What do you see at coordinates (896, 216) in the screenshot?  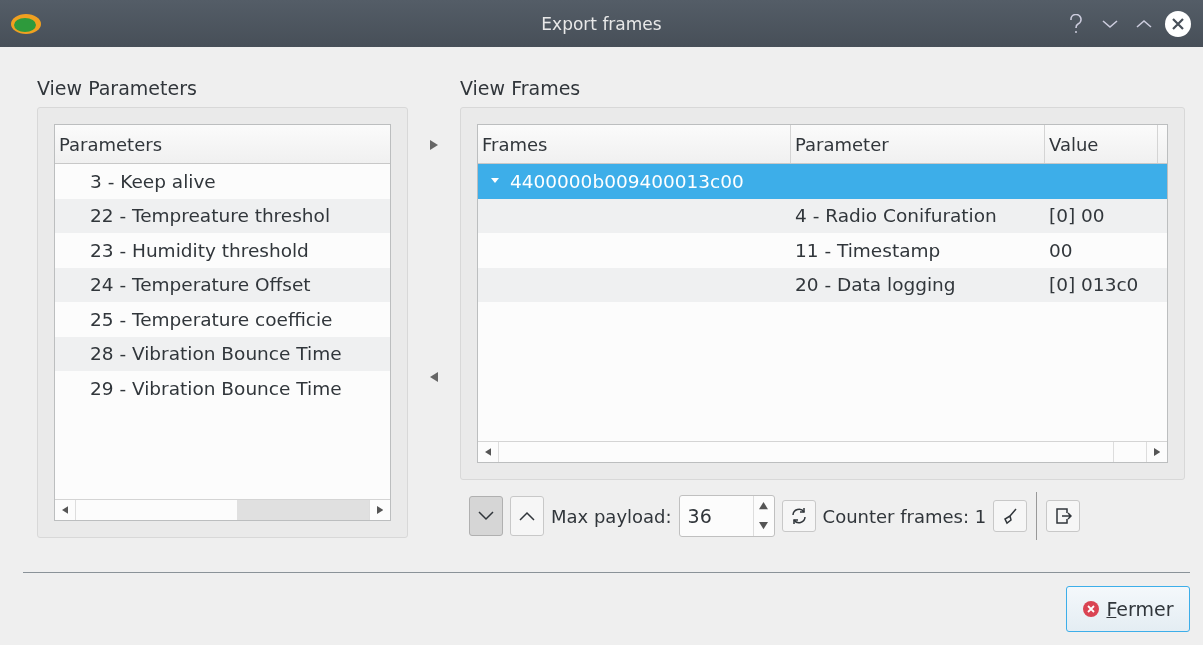 I see `parameter-cell: 4 - Radio Conifuration` at bounding box center [896, 216].